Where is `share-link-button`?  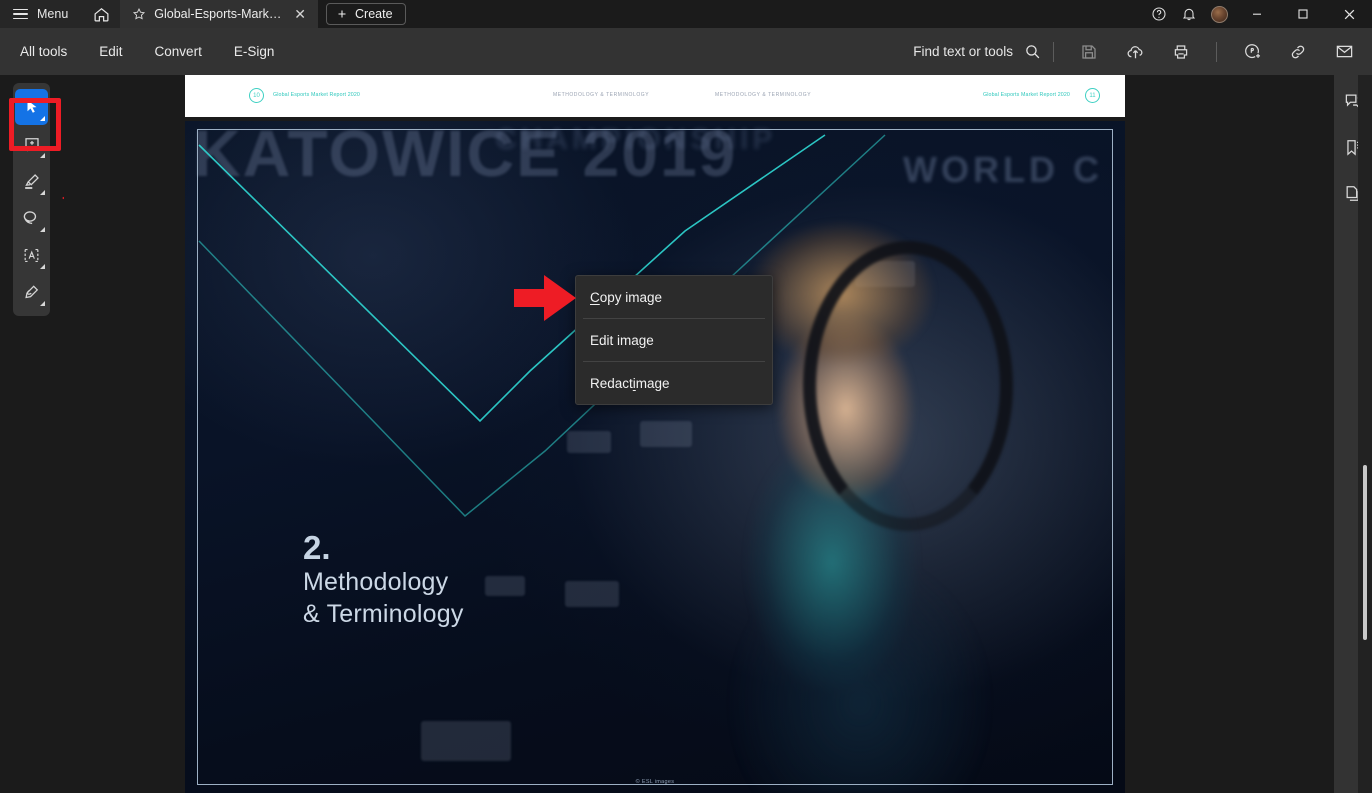
share-link-button is located at coordinates (1298, 52).